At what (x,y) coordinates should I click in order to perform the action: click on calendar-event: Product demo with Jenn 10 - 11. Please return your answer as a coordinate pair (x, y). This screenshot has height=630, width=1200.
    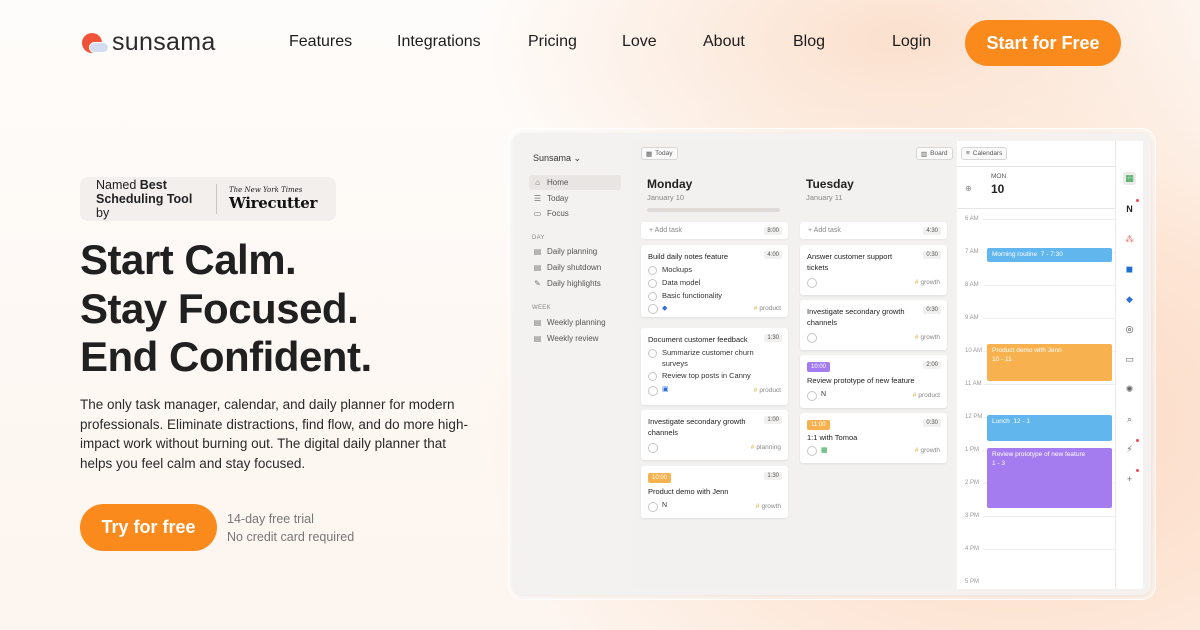
    Looking at the image, I should click on (1049, 362).